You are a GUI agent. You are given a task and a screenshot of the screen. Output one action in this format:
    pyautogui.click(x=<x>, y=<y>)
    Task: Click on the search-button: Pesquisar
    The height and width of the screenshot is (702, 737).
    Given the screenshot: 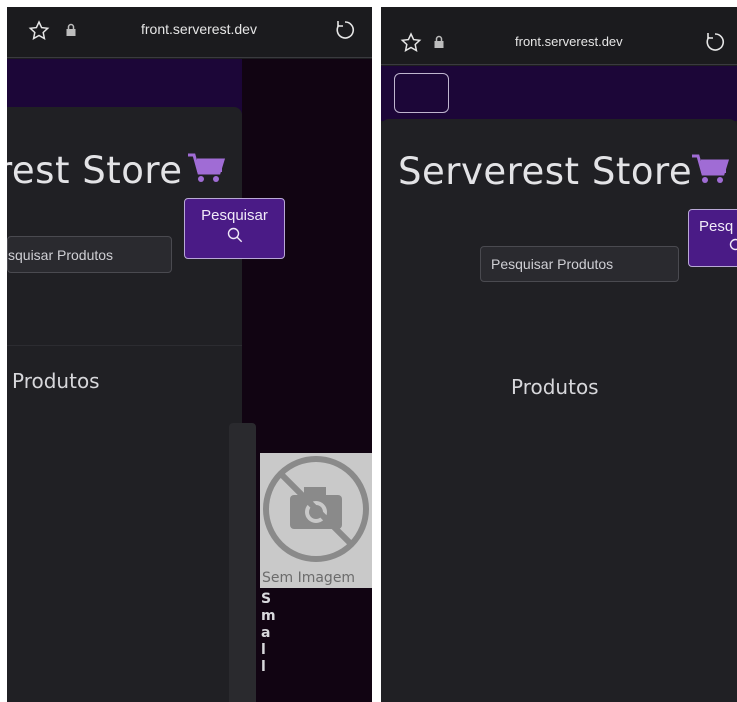 What is the action you would take?
    pyautogui.click(x=234, y=228)
    